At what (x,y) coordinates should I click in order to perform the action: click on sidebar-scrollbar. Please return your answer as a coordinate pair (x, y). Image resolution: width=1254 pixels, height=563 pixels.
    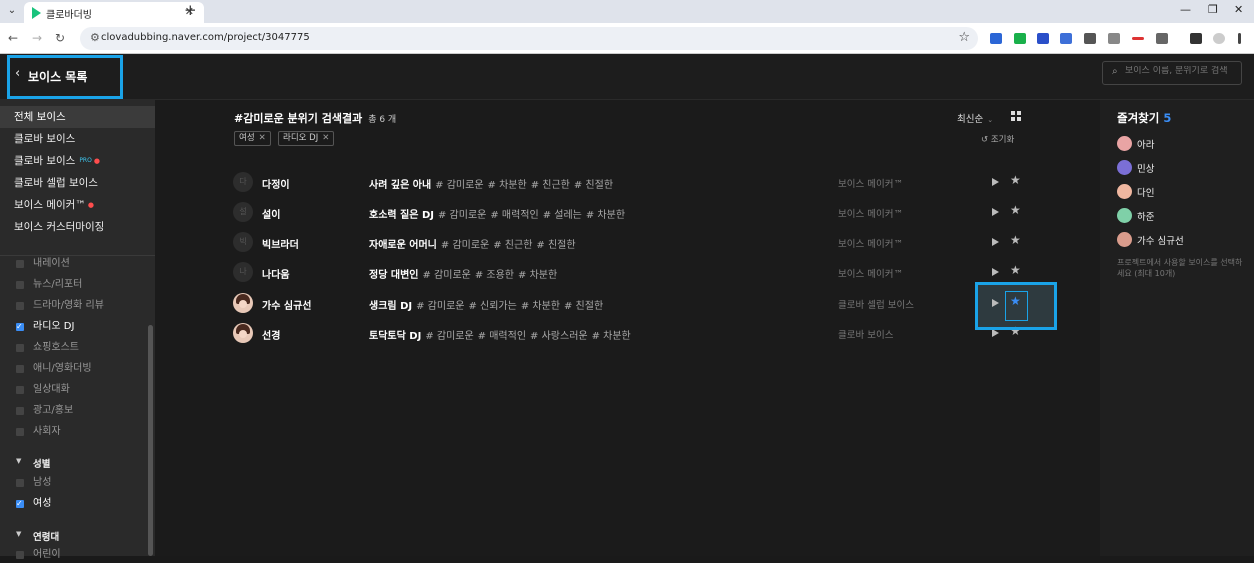
    Looking at the image, I should click on (150, 440).